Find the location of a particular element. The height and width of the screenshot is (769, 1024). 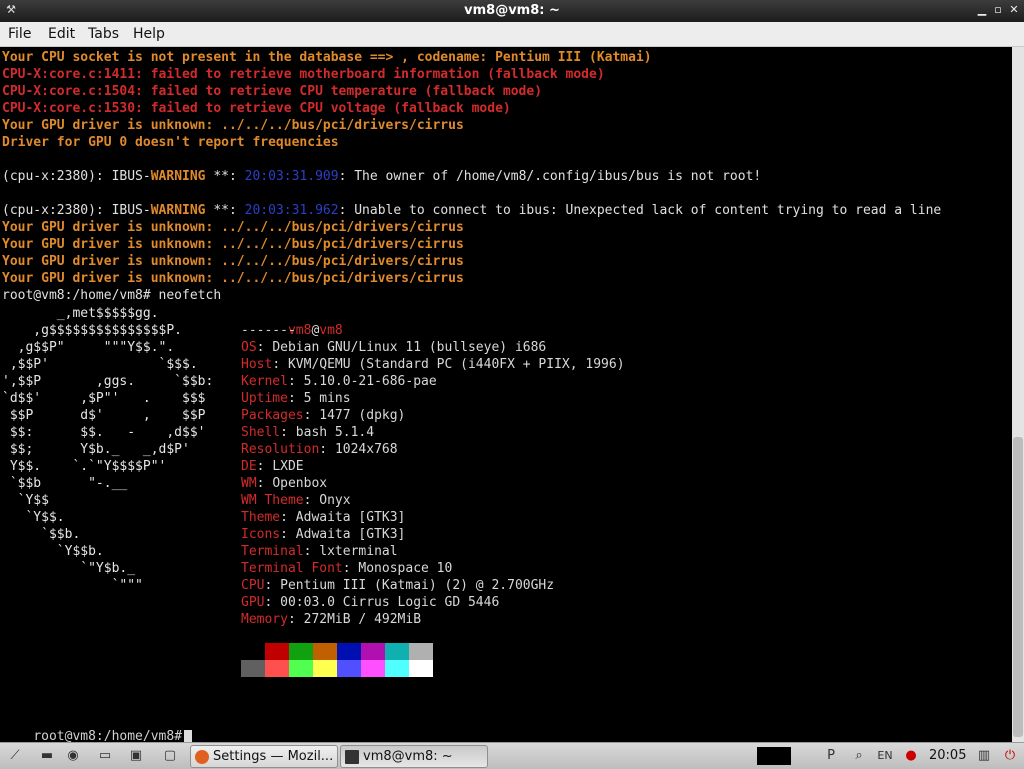

terminal-text: WARNING is located at coordinates (178, 176).